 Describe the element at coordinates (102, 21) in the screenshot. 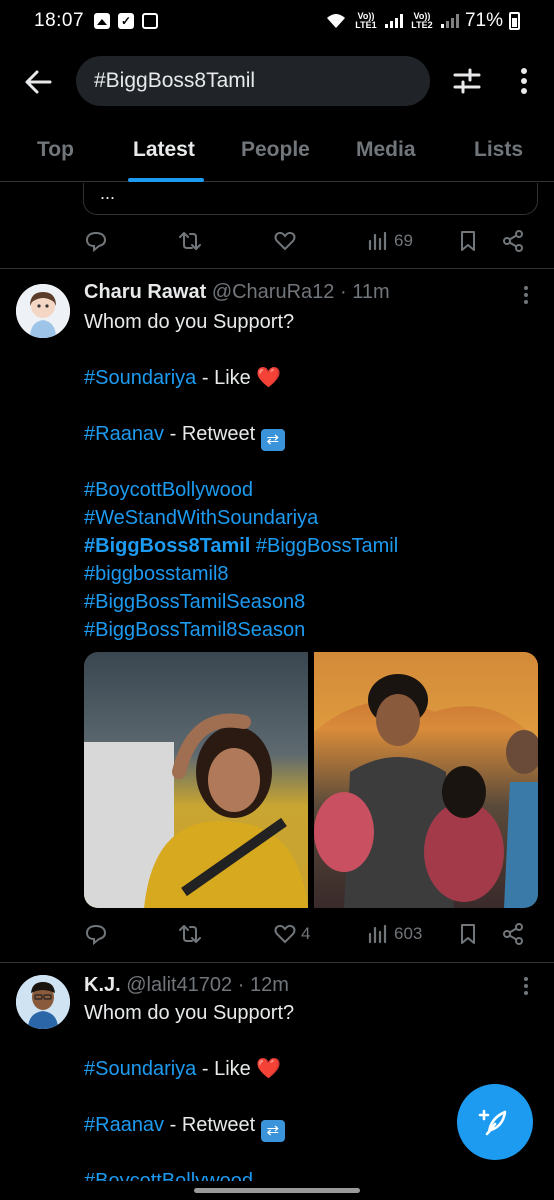

I see `gallery-notification-icon` at that location.